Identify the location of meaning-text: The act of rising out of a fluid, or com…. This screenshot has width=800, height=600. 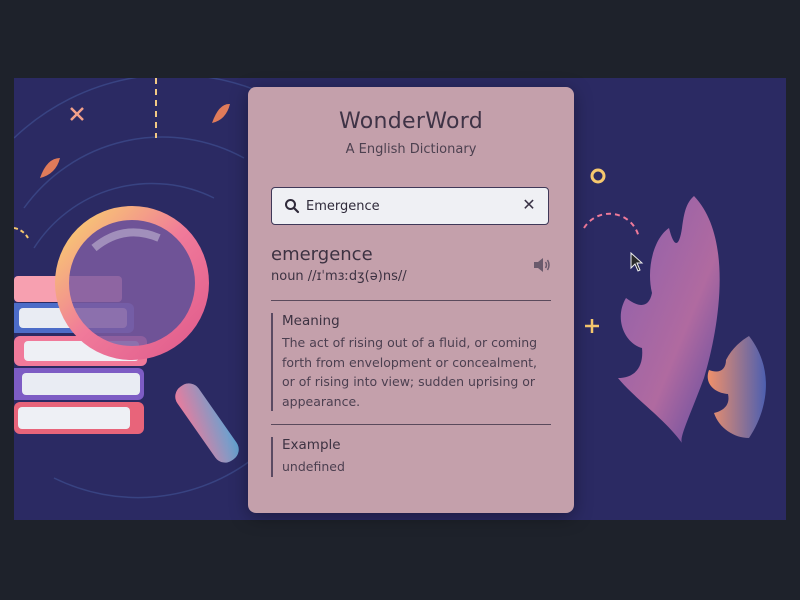
(410, 372).